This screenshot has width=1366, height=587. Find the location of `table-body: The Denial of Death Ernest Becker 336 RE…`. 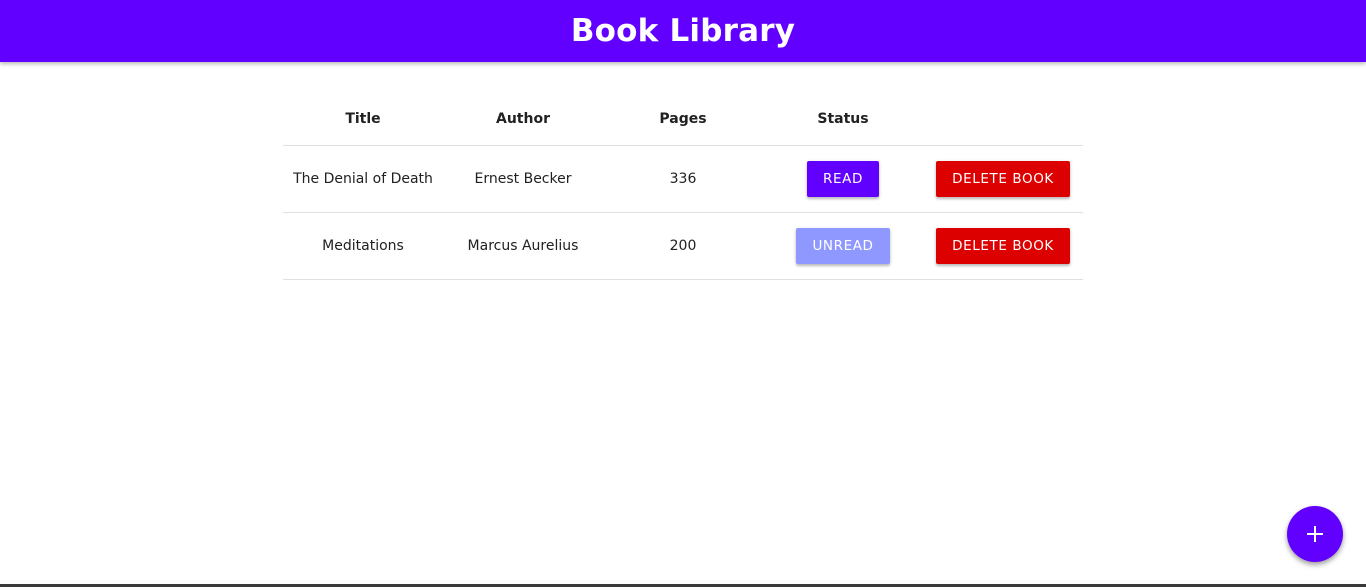

table-body: The Denial of Death Ernest Becker 336 RE… is located at coordinates (683, 212).